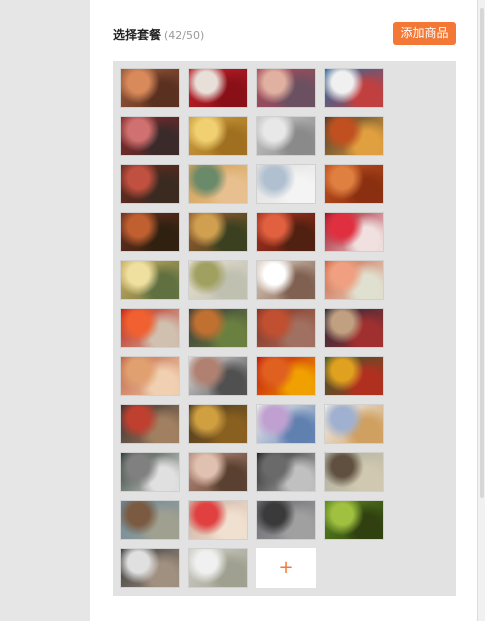 The width and height of the screenshot is (485, 621). I want to click on selection-count: (42/50), so click(184, 35).